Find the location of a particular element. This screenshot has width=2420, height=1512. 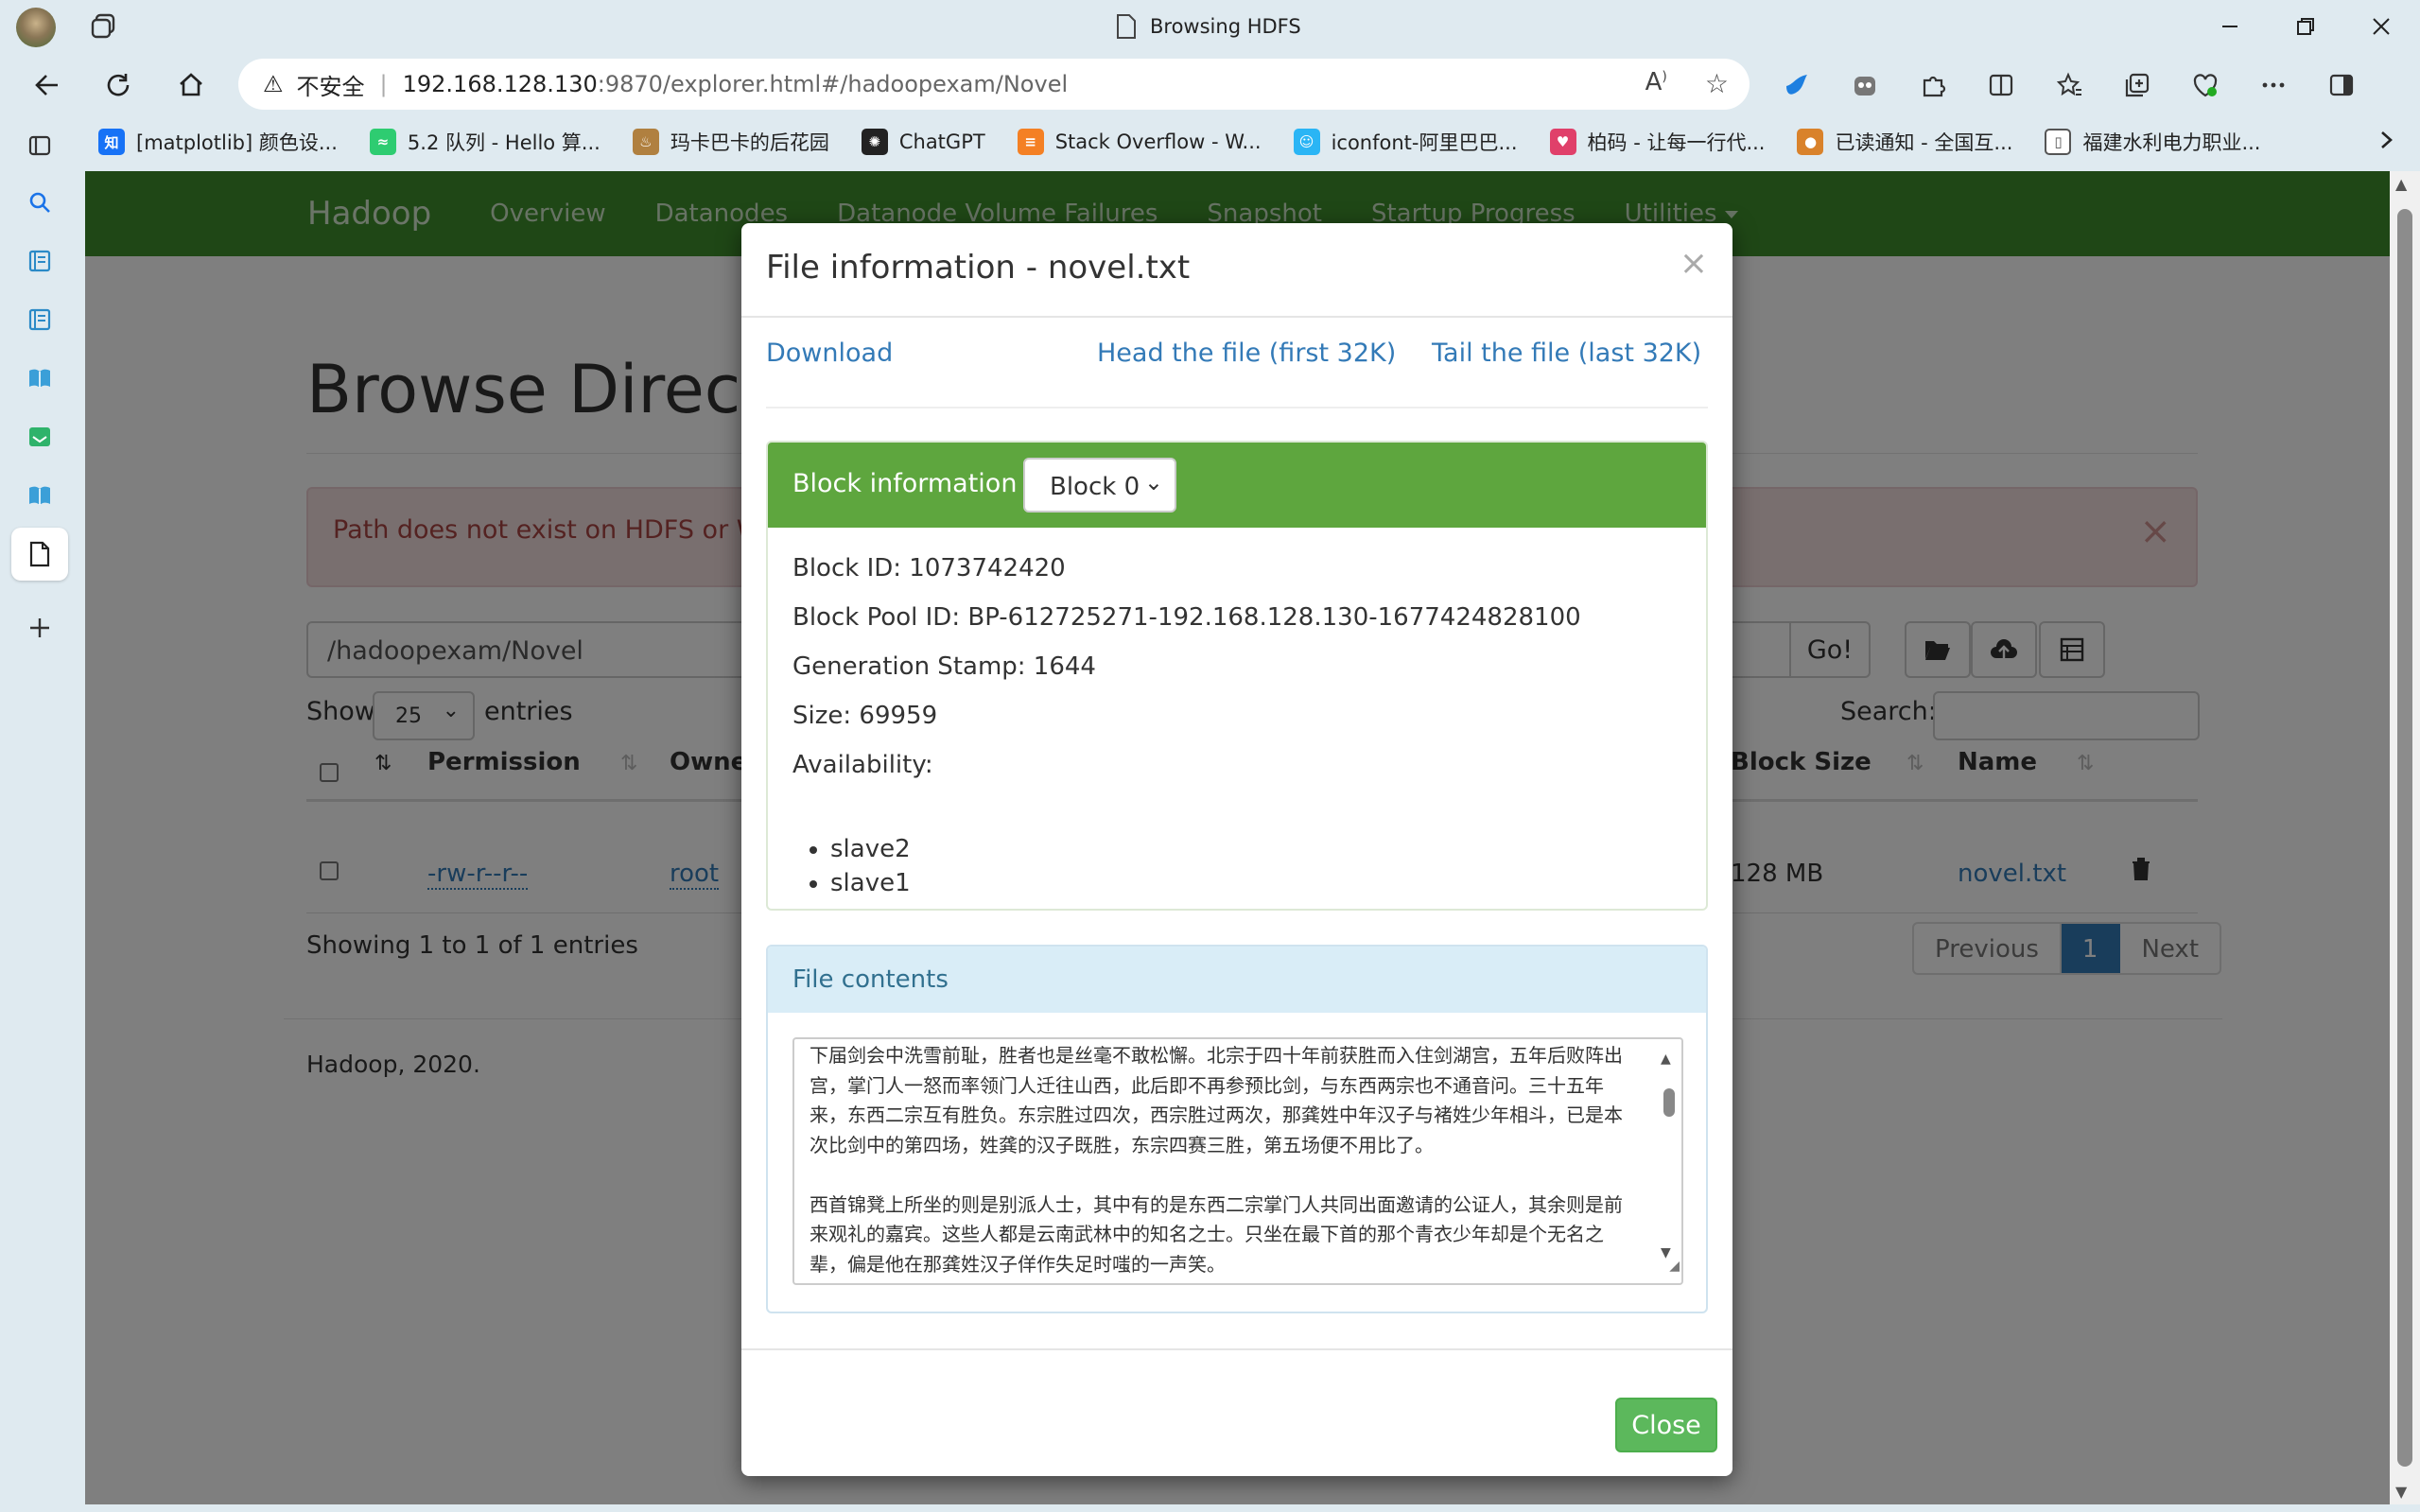

title-bar: Browsing HDFS is located at coordinates (1210, 27).